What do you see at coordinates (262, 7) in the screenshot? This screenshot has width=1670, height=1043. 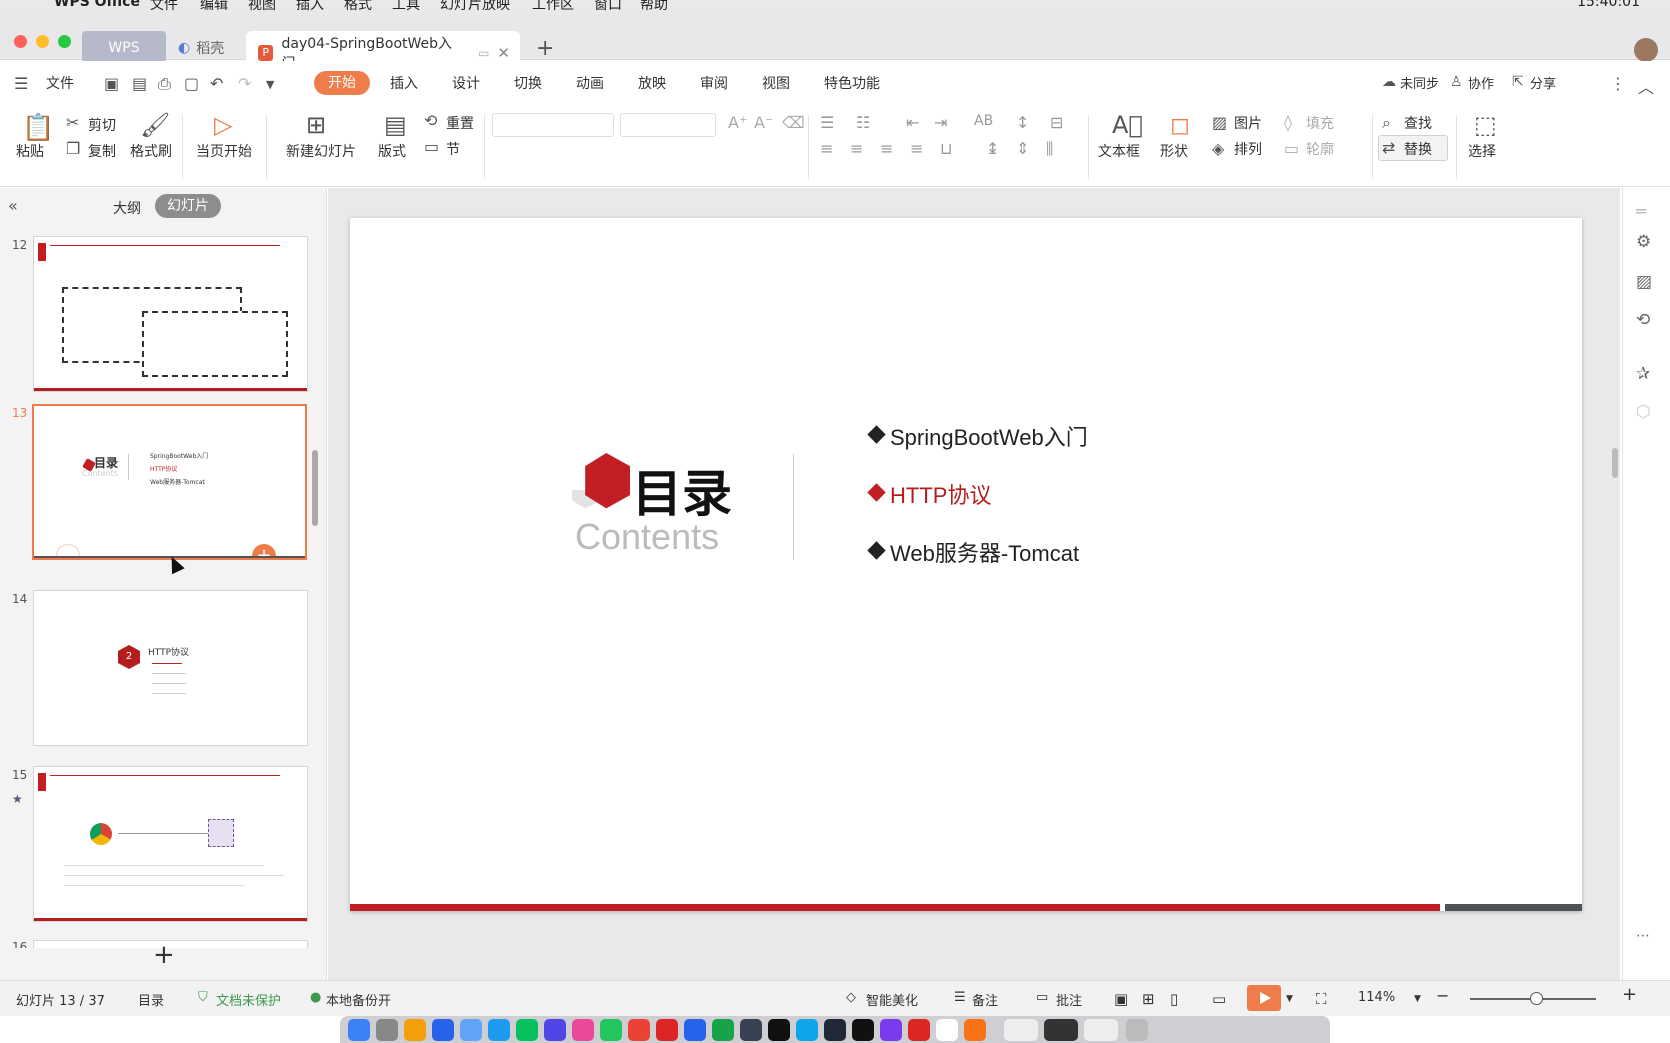 I see `menubar-item-view: 视图` at bounding box center [262, 7].